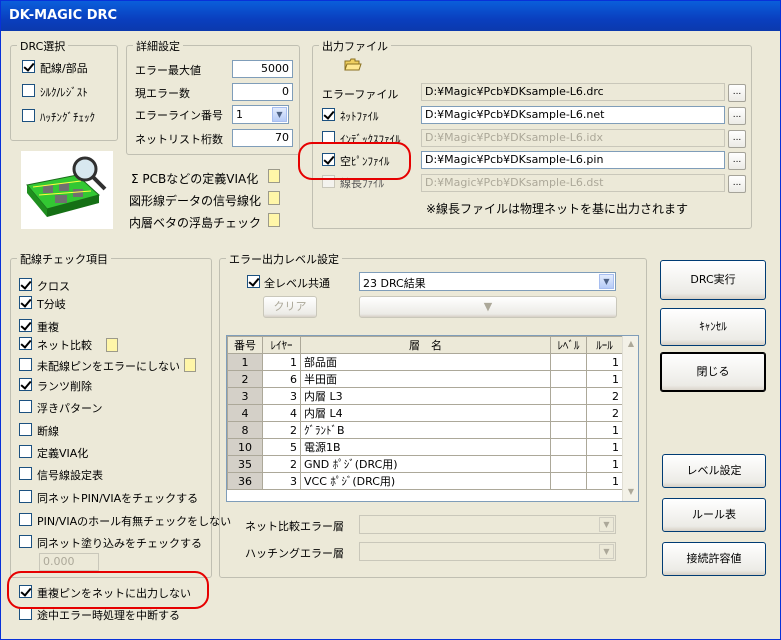 The height and width of the screenshot is (640, 781). What do you see at coordinates (604, 345) in the screenshot?
I see `col-rule: ﾙｰﾙ` at bounding box center [604, 345].